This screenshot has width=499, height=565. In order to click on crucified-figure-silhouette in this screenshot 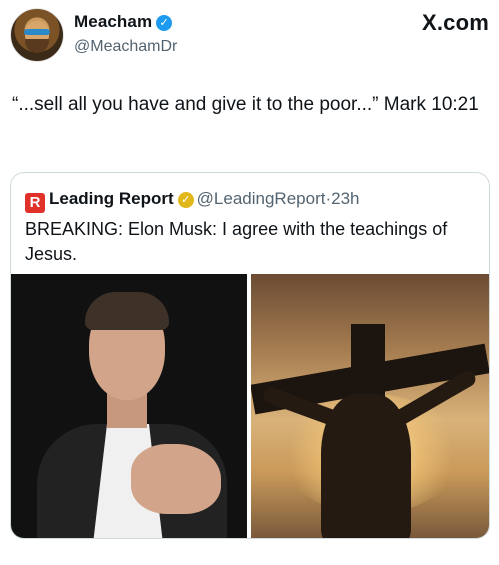, I will do `click(366, 466)`.